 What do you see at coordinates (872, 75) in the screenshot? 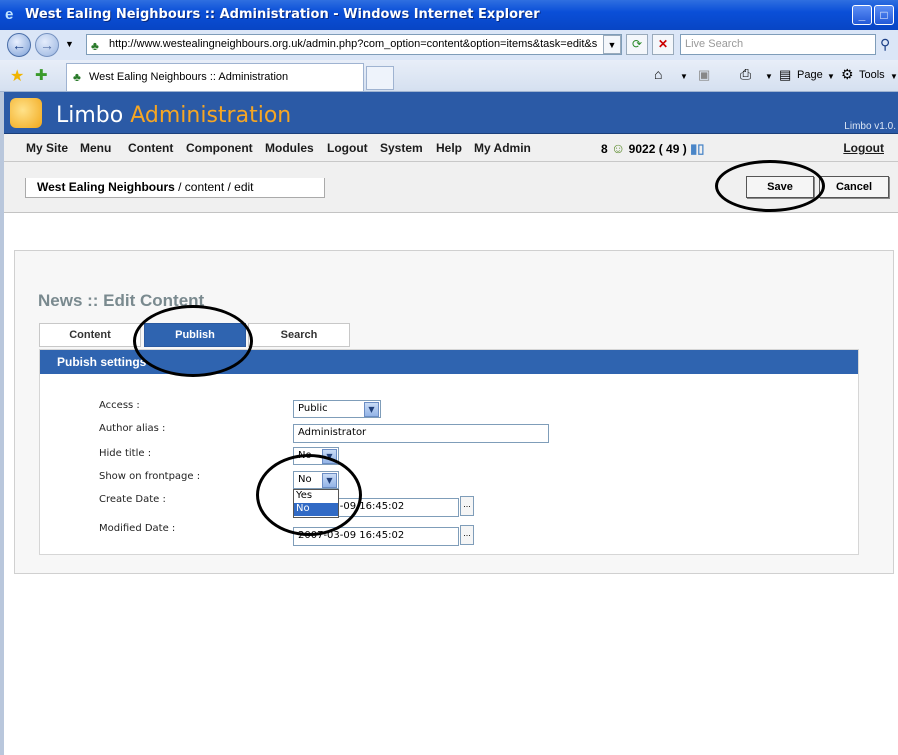
I see `tools-menu: Tools` at bounding box center [872, 75].